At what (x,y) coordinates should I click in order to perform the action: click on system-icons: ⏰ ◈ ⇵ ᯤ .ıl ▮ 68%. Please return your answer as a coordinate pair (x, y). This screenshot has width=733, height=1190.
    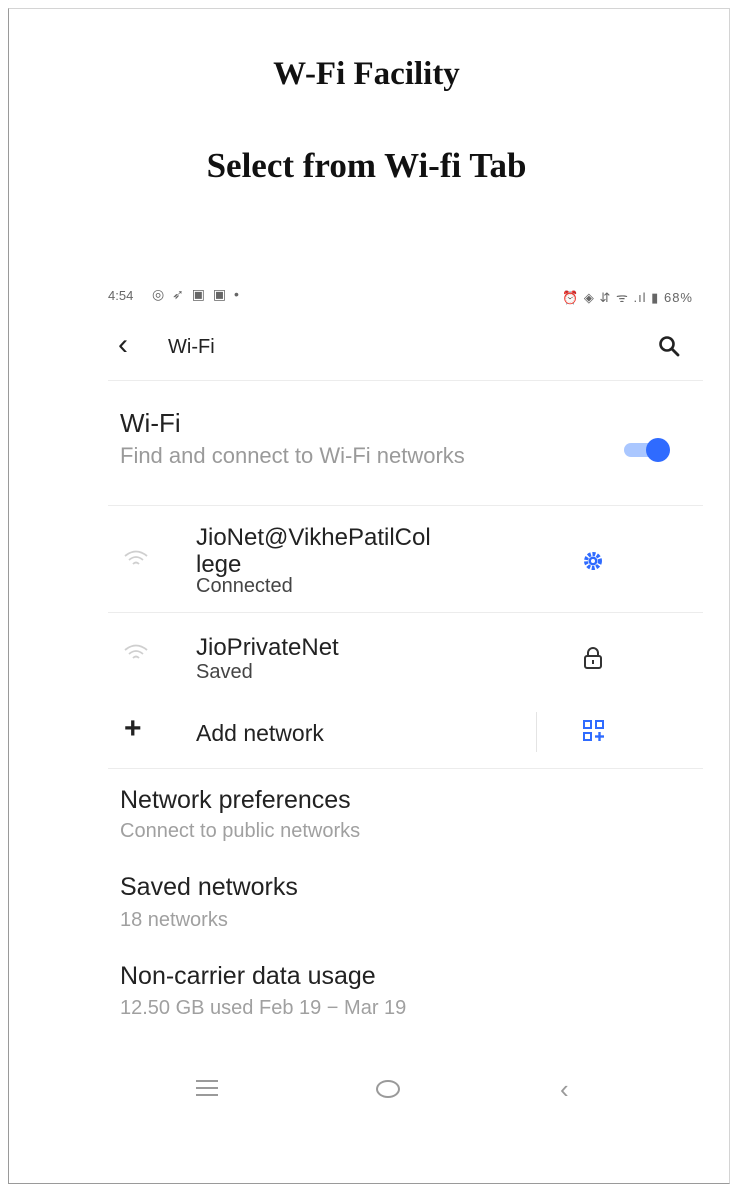
    Looking at the image, I should click on (627, 297).